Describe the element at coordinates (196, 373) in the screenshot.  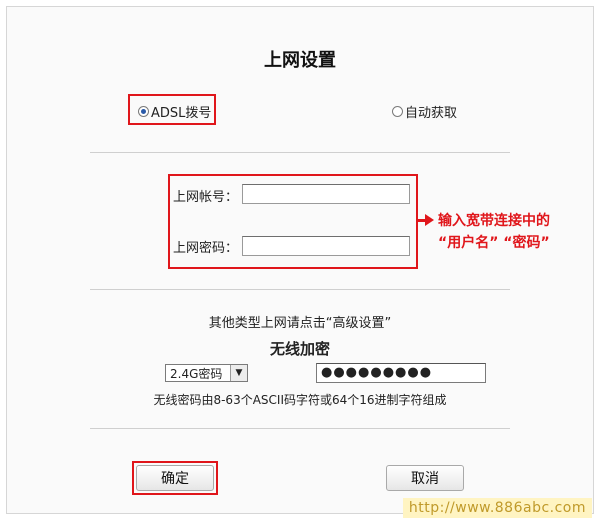
I see `band-select-value: 2.4G密码` at that location.